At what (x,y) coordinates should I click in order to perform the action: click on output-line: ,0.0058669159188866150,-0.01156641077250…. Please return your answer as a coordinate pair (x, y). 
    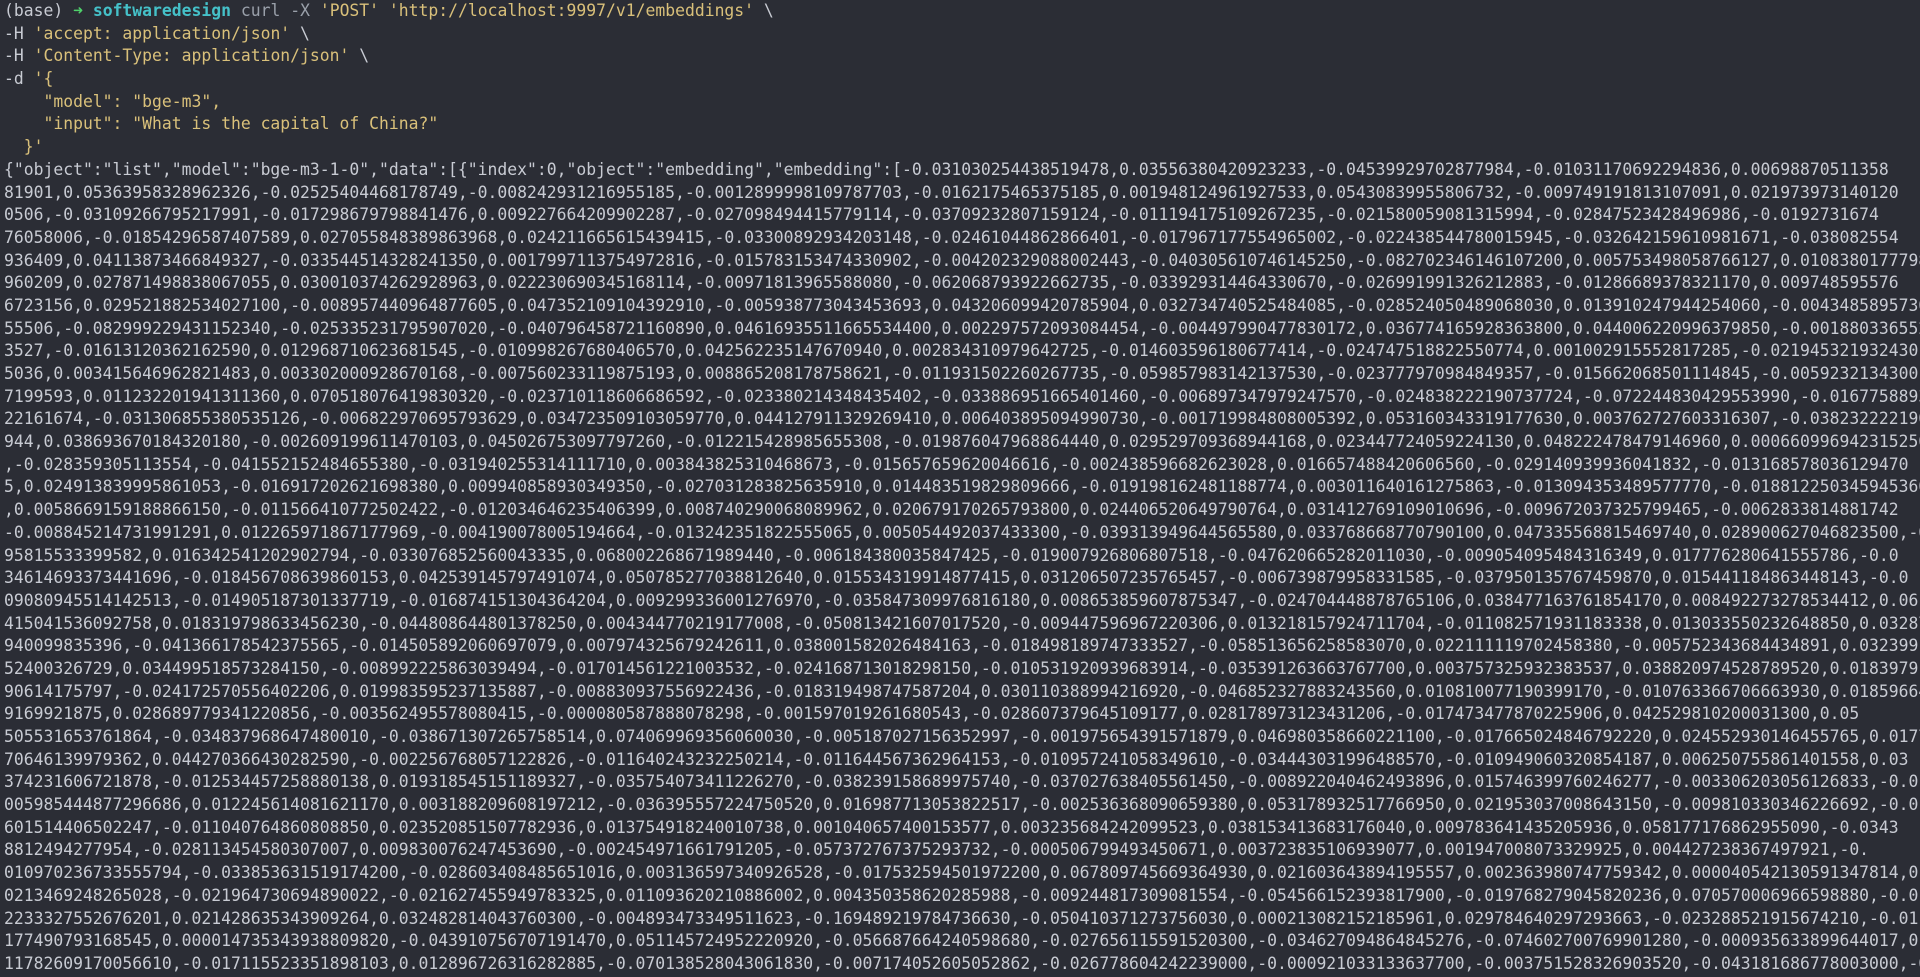
    Looking at the image, I should click on (951, 510).